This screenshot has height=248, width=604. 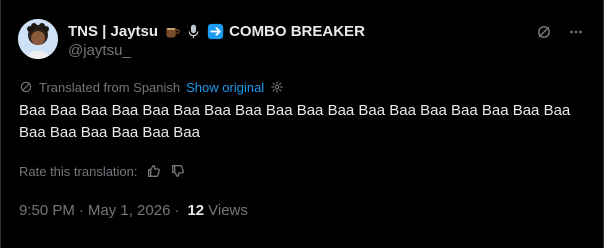 What do you see at coordinates (228, 210) in the screenshot?
I see `views-label: Views` at bounding box center [228, 210].